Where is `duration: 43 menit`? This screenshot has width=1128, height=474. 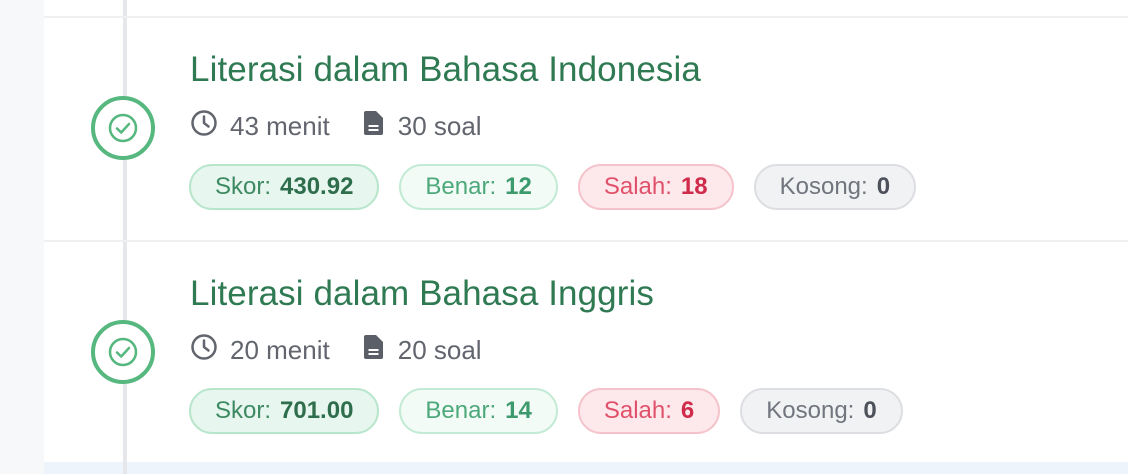
duration: 43 menit is located at coordinates (260, 126).